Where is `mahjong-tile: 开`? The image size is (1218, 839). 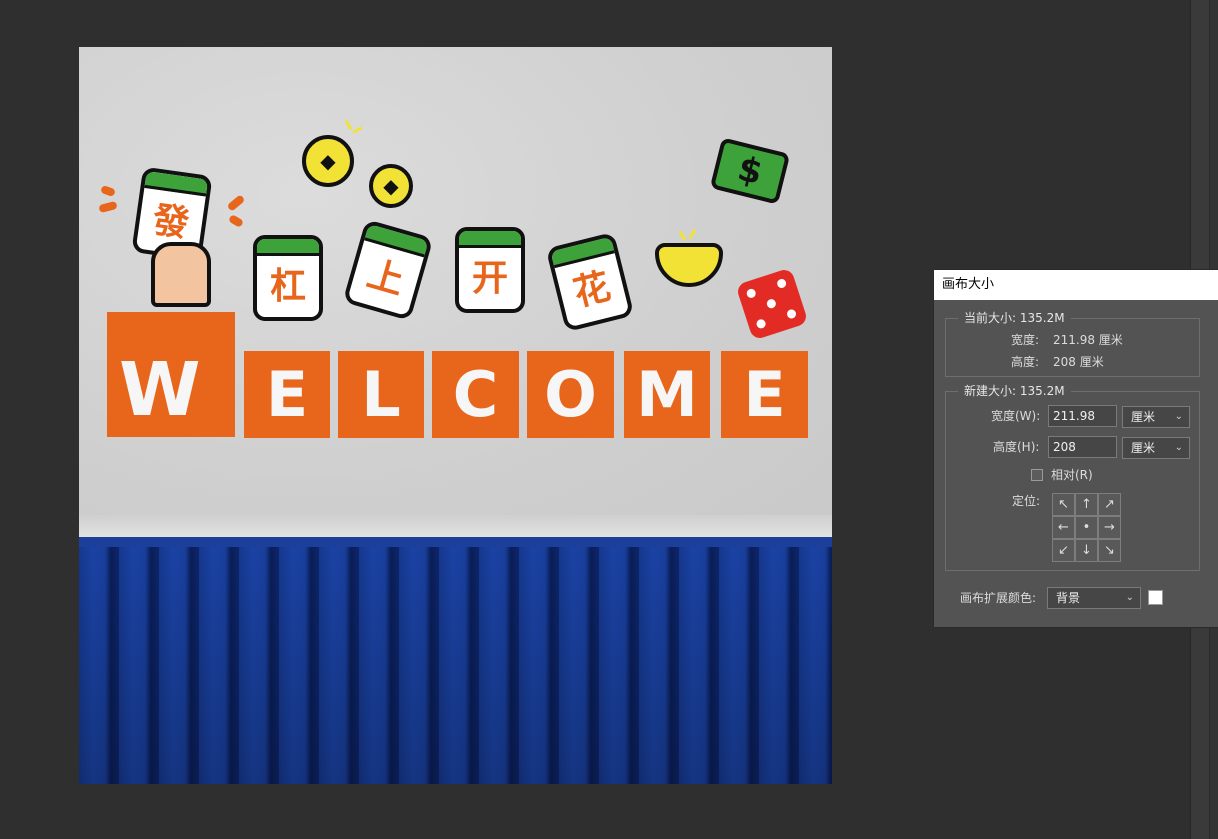
mahjong-tile: 开 is located at coordinates (490, 270).